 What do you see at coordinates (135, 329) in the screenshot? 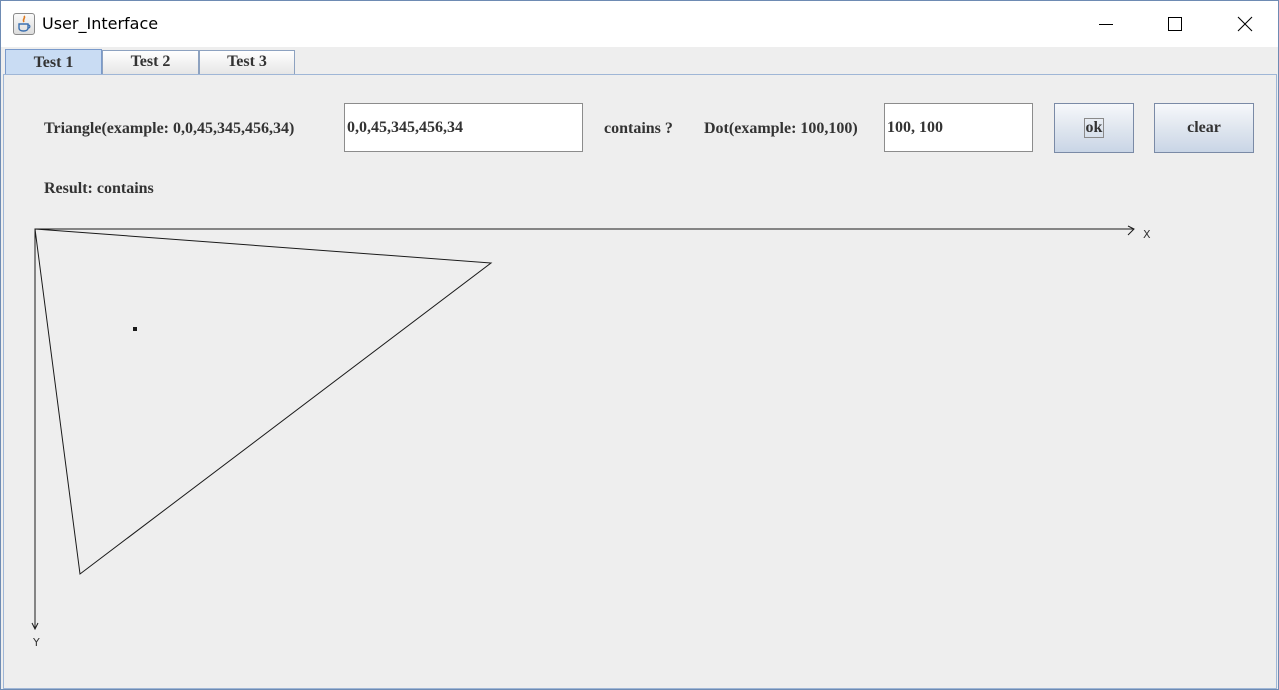
I see `test-dot` at bounding box center [135, 329].